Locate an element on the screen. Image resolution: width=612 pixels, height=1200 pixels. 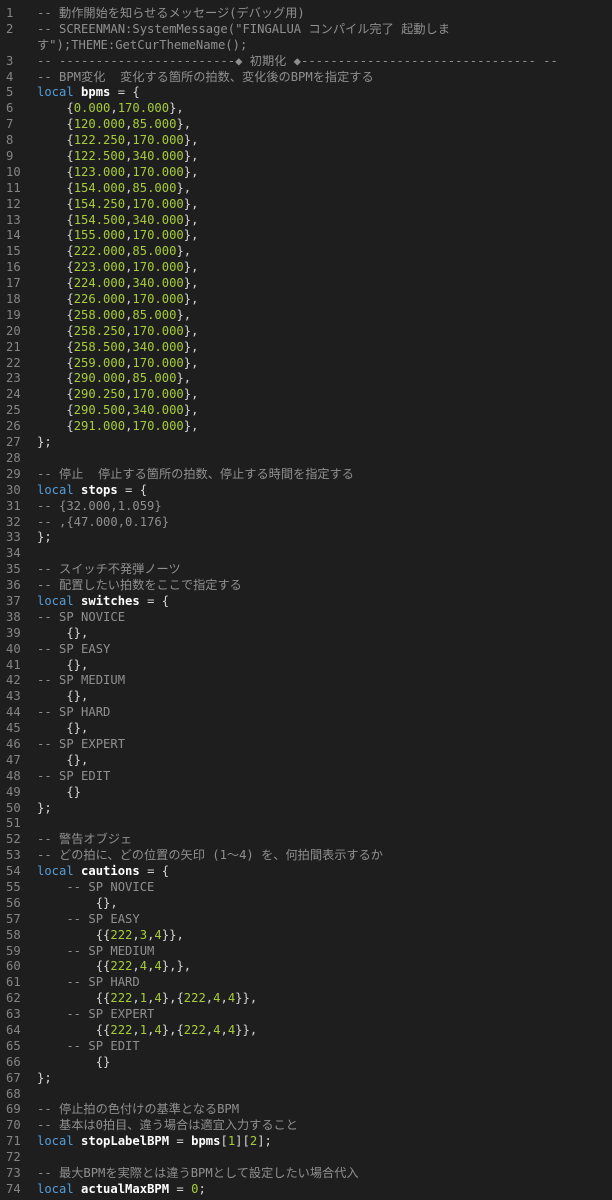
code-line: 58 {{222,3,4}}, is located at coordinates (306, 936).